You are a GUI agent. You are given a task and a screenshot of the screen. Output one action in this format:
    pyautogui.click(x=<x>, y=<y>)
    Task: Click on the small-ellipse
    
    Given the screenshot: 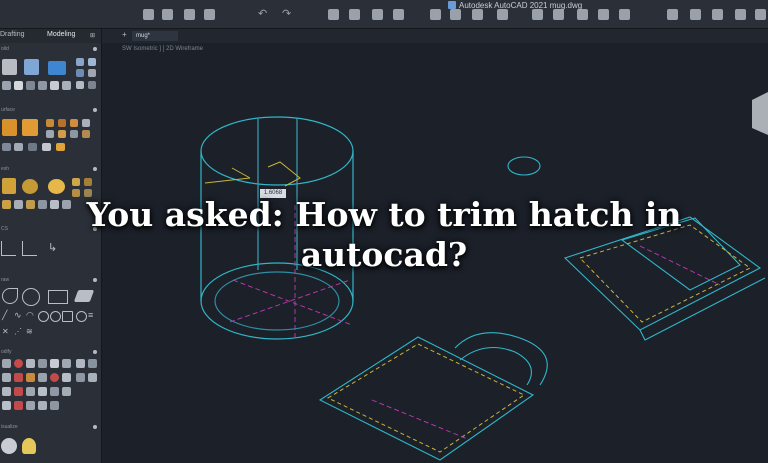 What is the action you would take?
    pyautogui.click(x=524, y=166)
    